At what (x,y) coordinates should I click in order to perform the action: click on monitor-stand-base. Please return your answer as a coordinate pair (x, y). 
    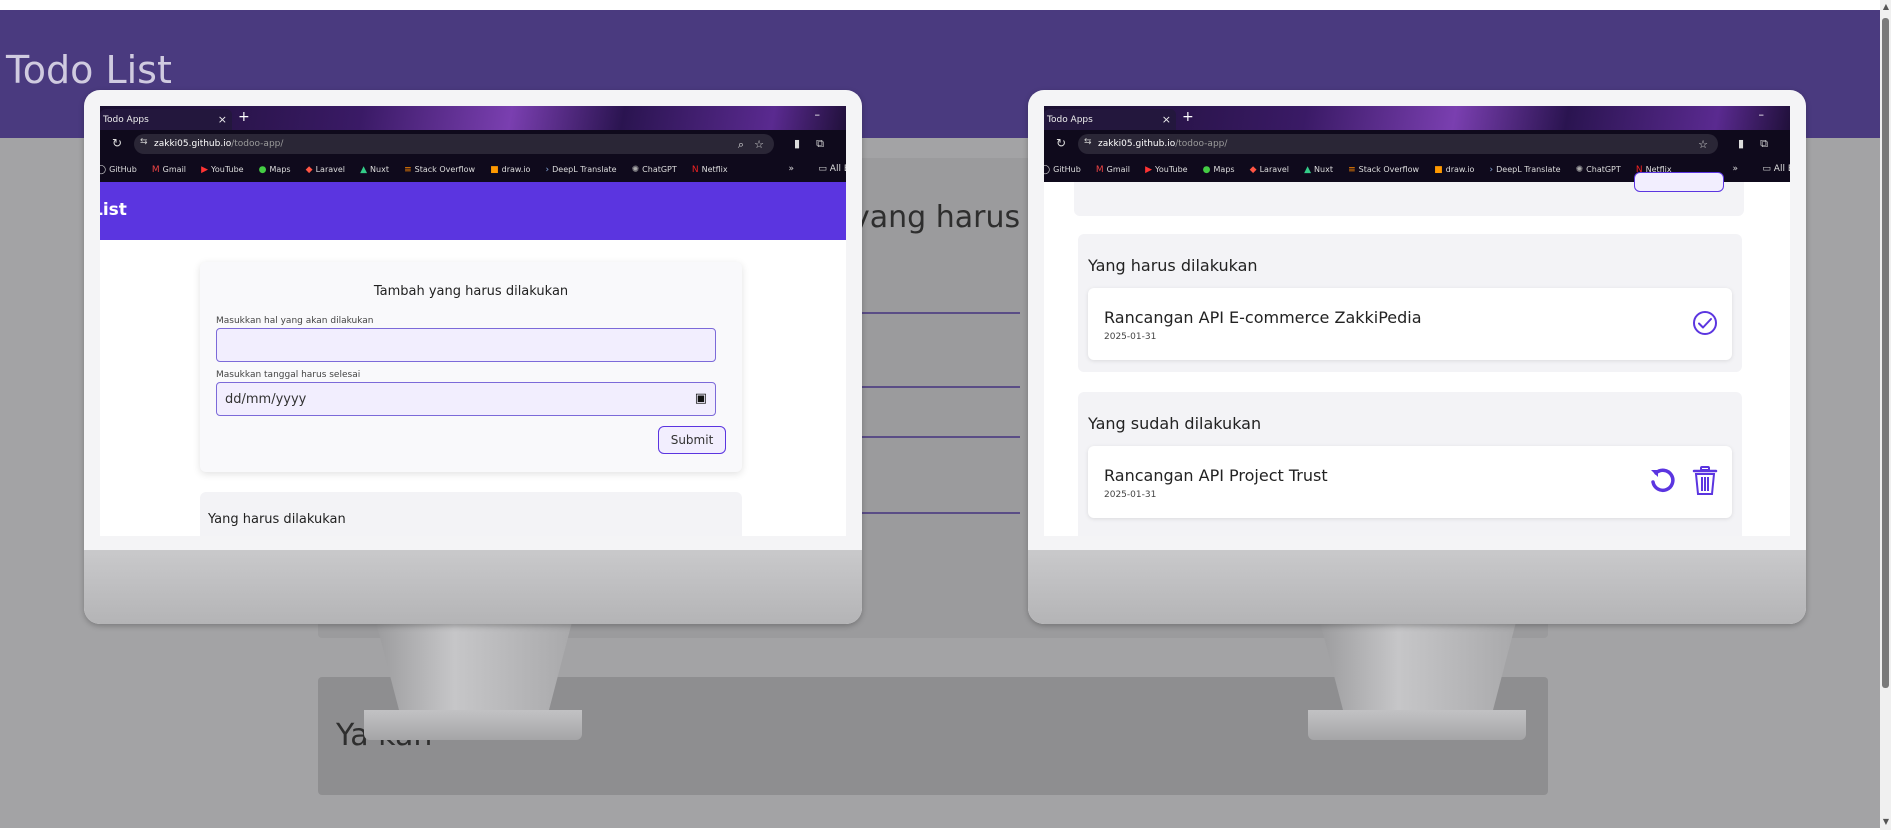
    Looking at the image, I should click on (1417, 725).